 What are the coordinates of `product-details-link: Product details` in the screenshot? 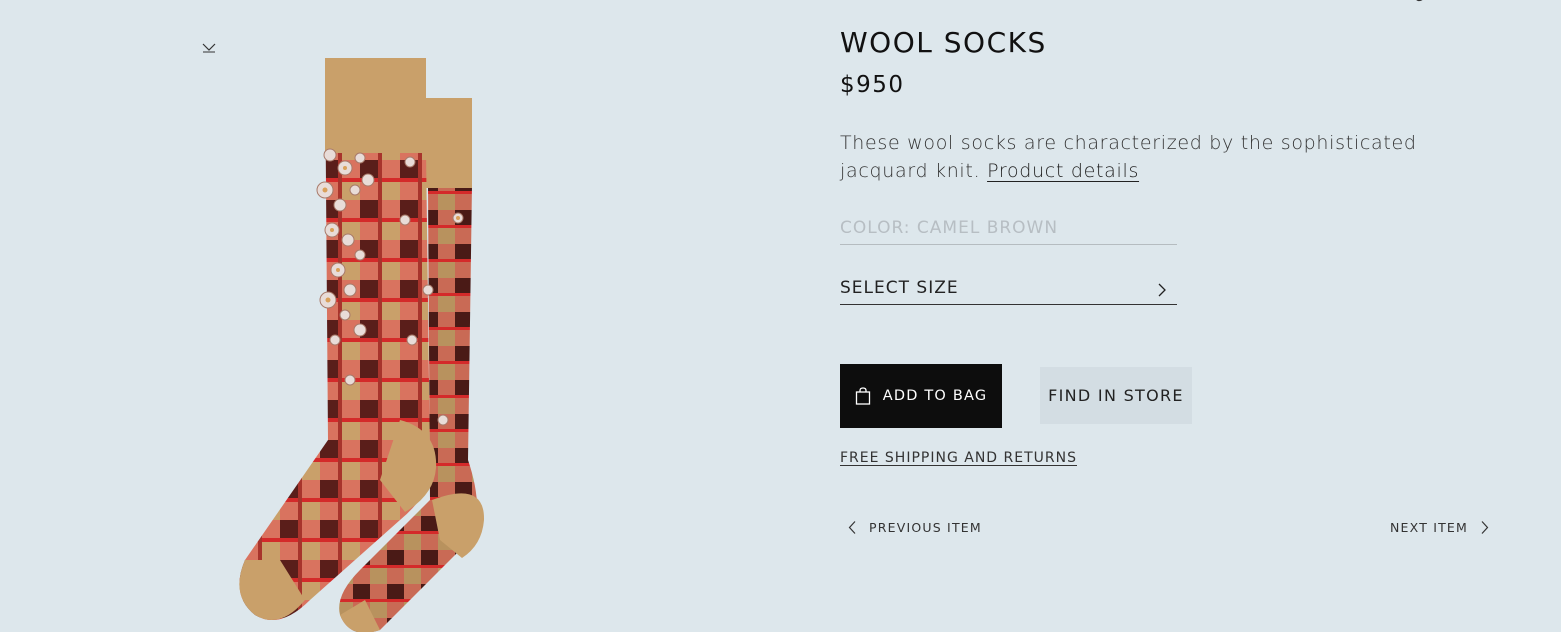 It's located at (1063, 171).